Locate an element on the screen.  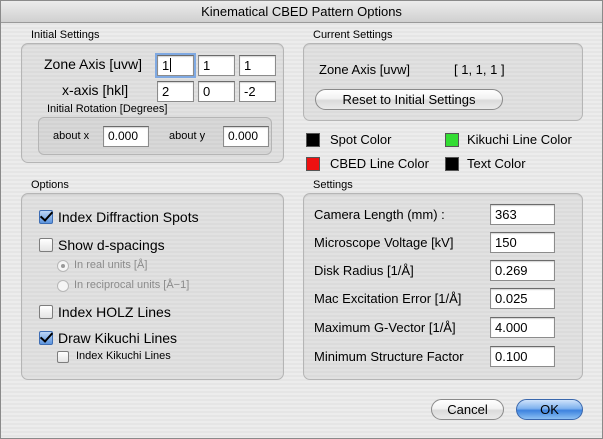
microscope-voltage-label: Microscope Voltage [kV] is located at coordinates (384, 242).